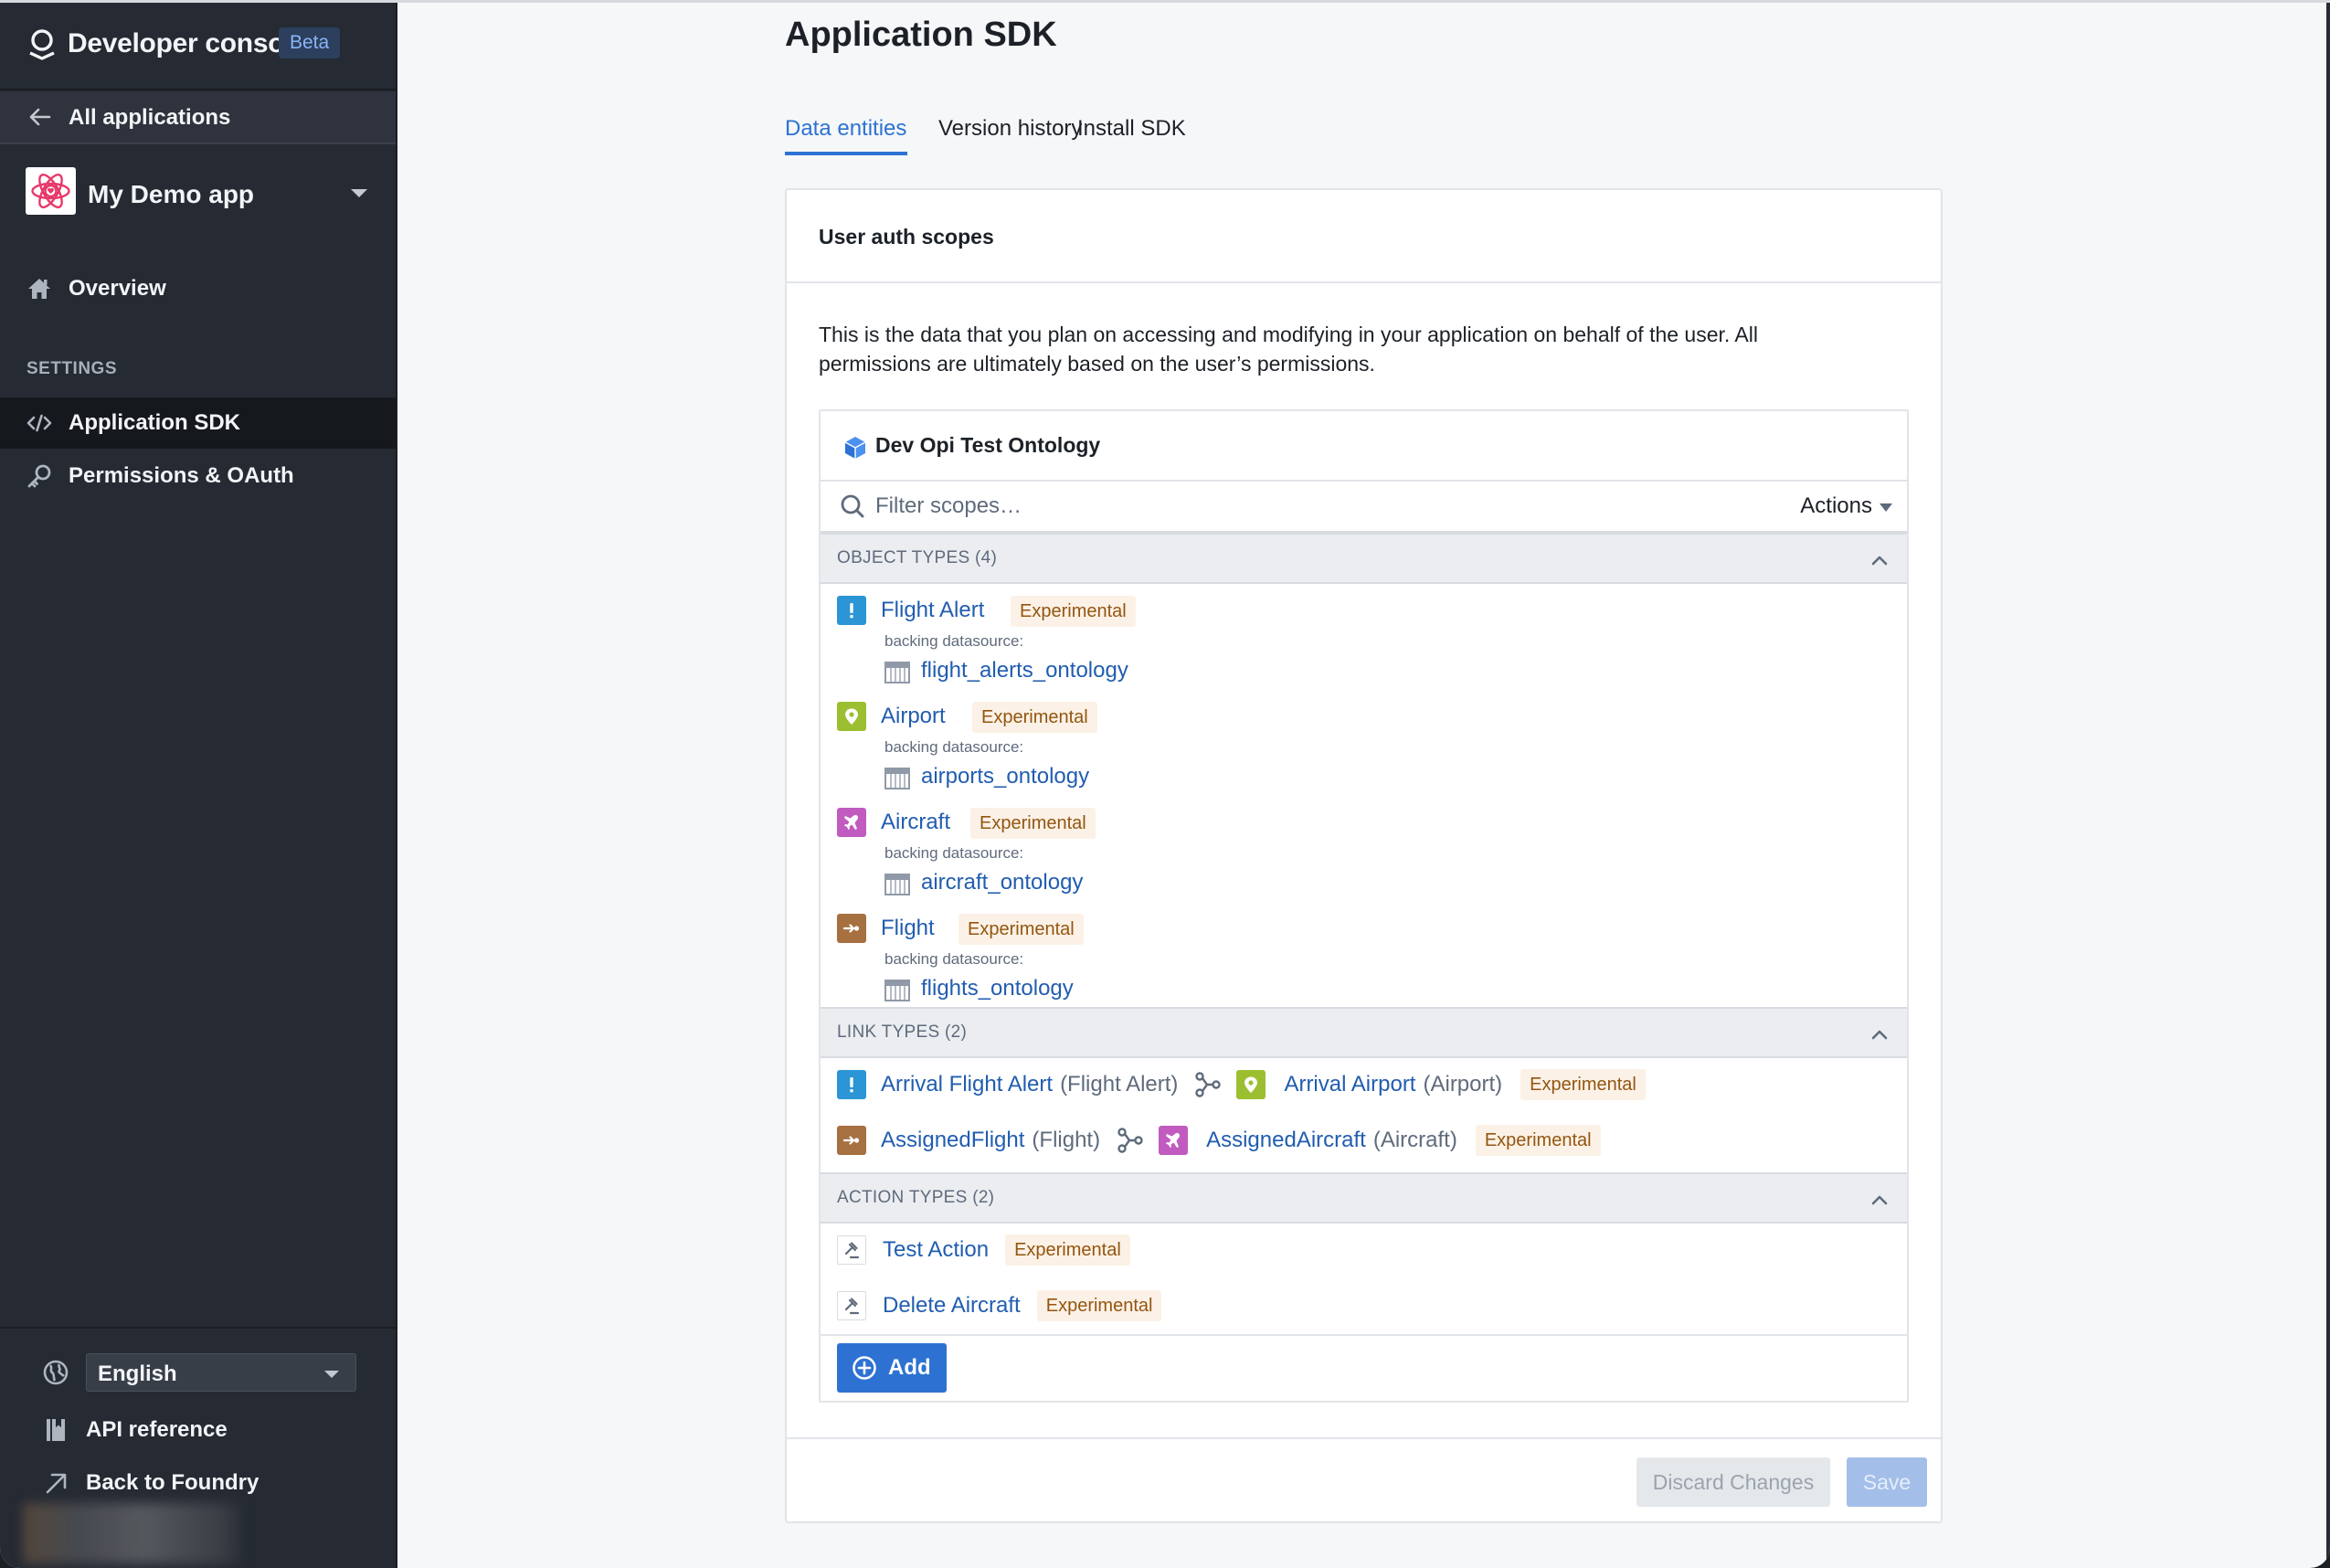 The width and height of the screenshot is (2330, 1568). I want to click on actions-dropdown: Actions, so click(1836, 506).